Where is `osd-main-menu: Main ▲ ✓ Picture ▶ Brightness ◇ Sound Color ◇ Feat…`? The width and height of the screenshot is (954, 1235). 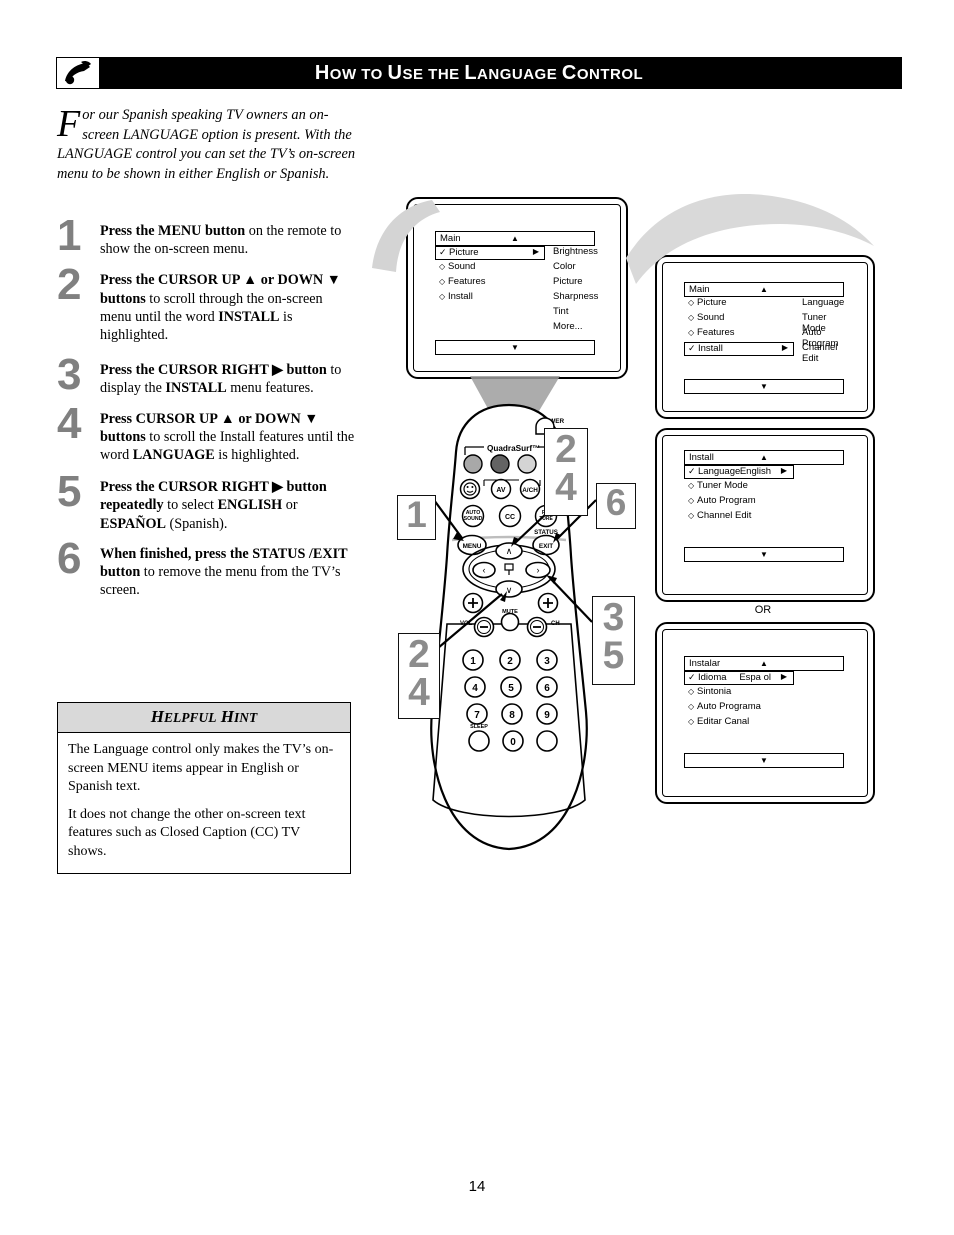
osd-main-menu: Main ▲ ✓ Picture ▶ Brightness ◇ Sound Color ◇ Feat… is located at coordinates (516, 293).